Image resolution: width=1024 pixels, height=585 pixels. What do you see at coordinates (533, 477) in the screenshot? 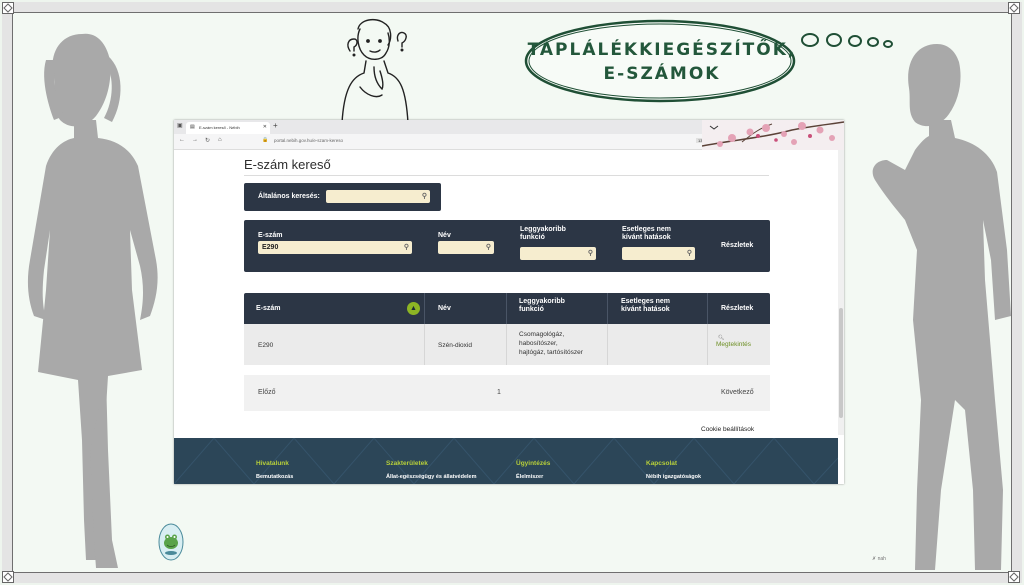
I see `footer-link: Élelmiszer` at bounding box center [533, 477].